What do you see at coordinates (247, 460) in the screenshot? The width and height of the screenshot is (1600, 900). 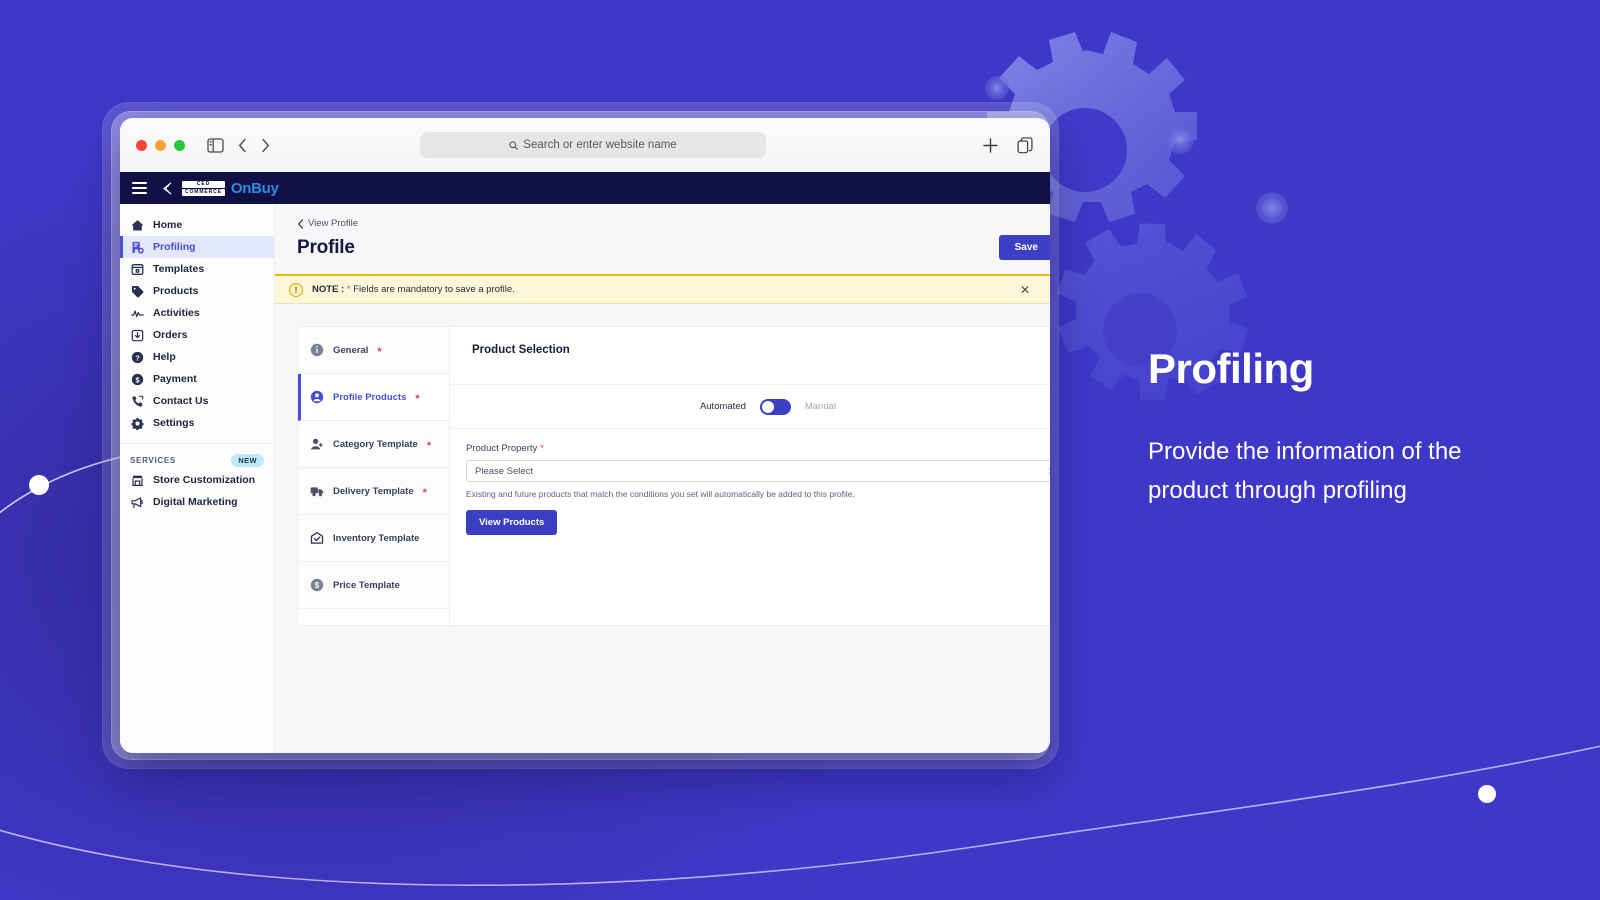 I see `new-badge: NEW` at bounding box center [247, 460].